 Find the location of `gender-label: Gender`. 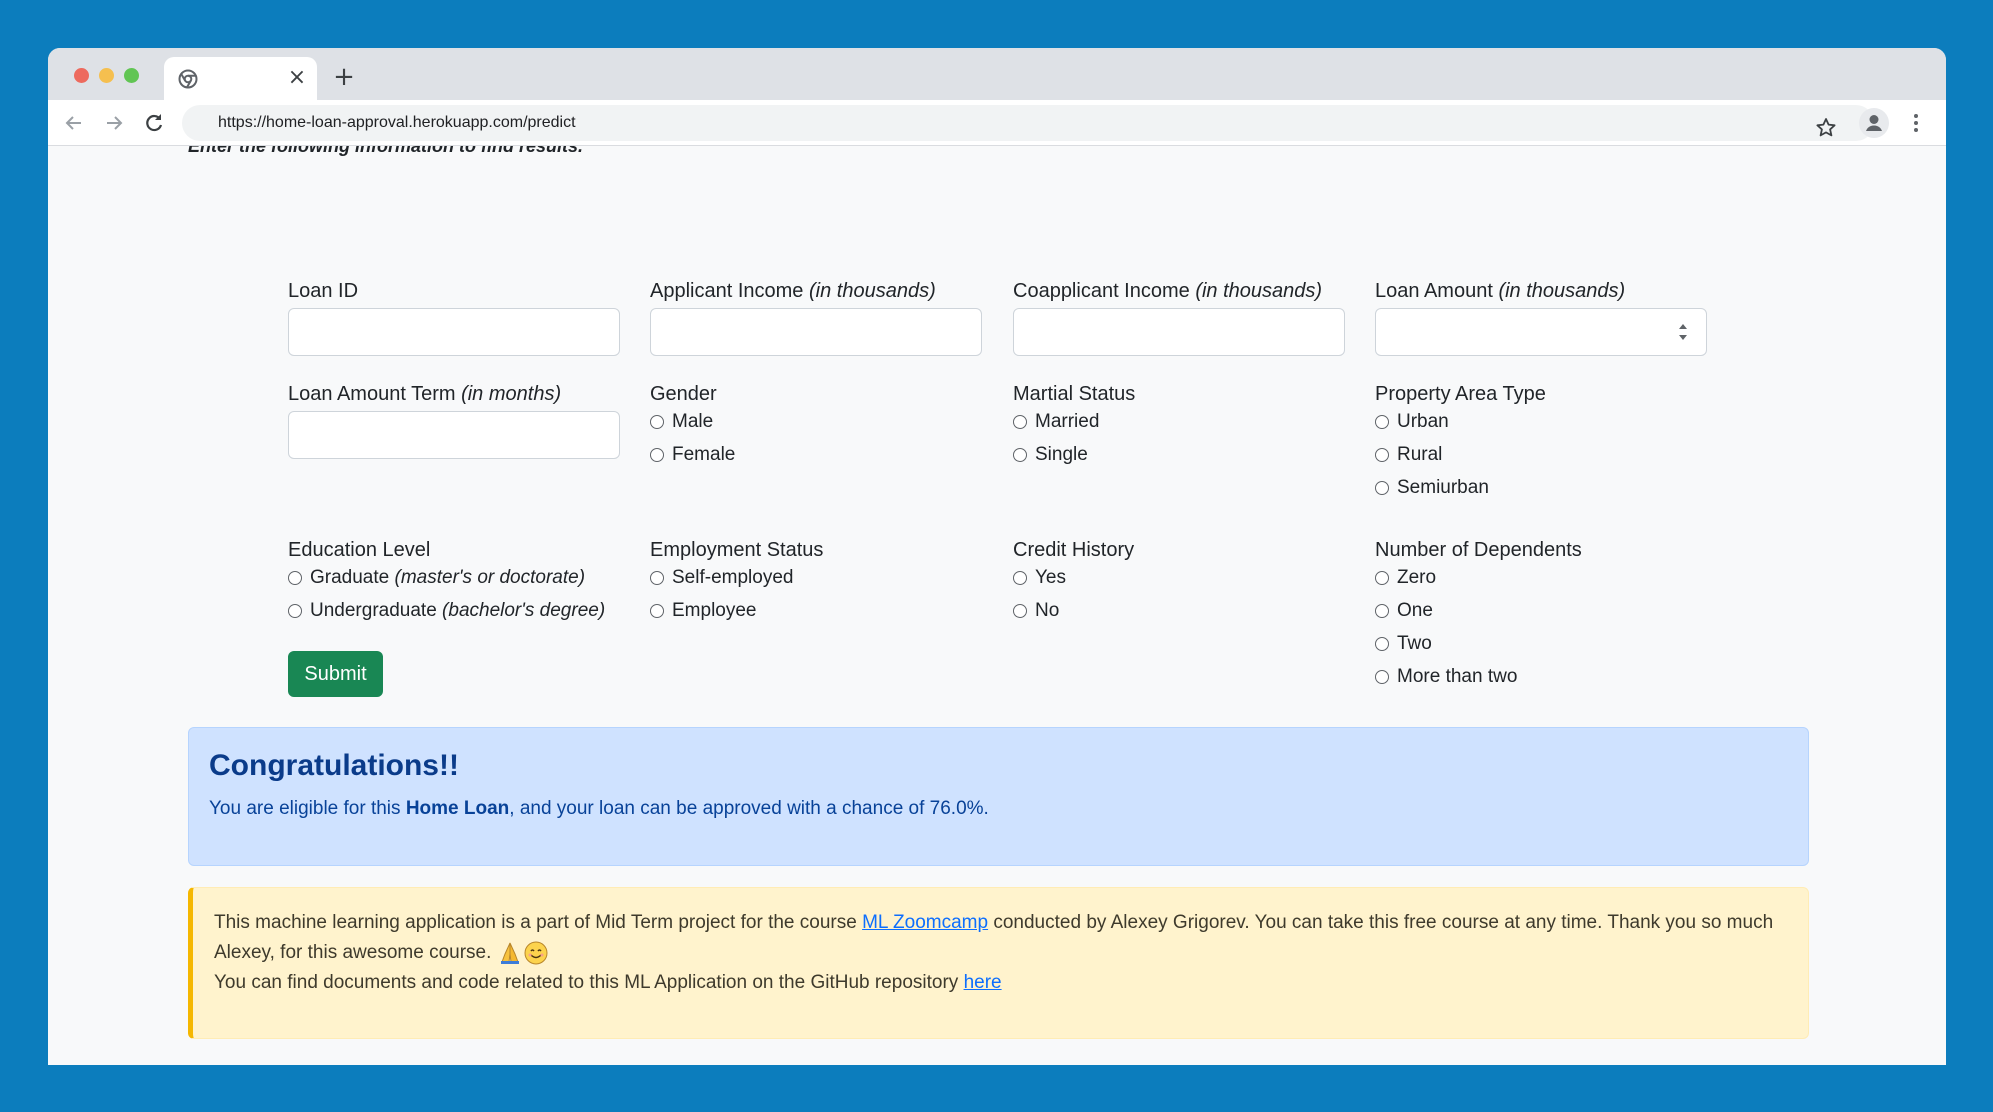

gender-label: Gender is located at coordinates (683, 394).